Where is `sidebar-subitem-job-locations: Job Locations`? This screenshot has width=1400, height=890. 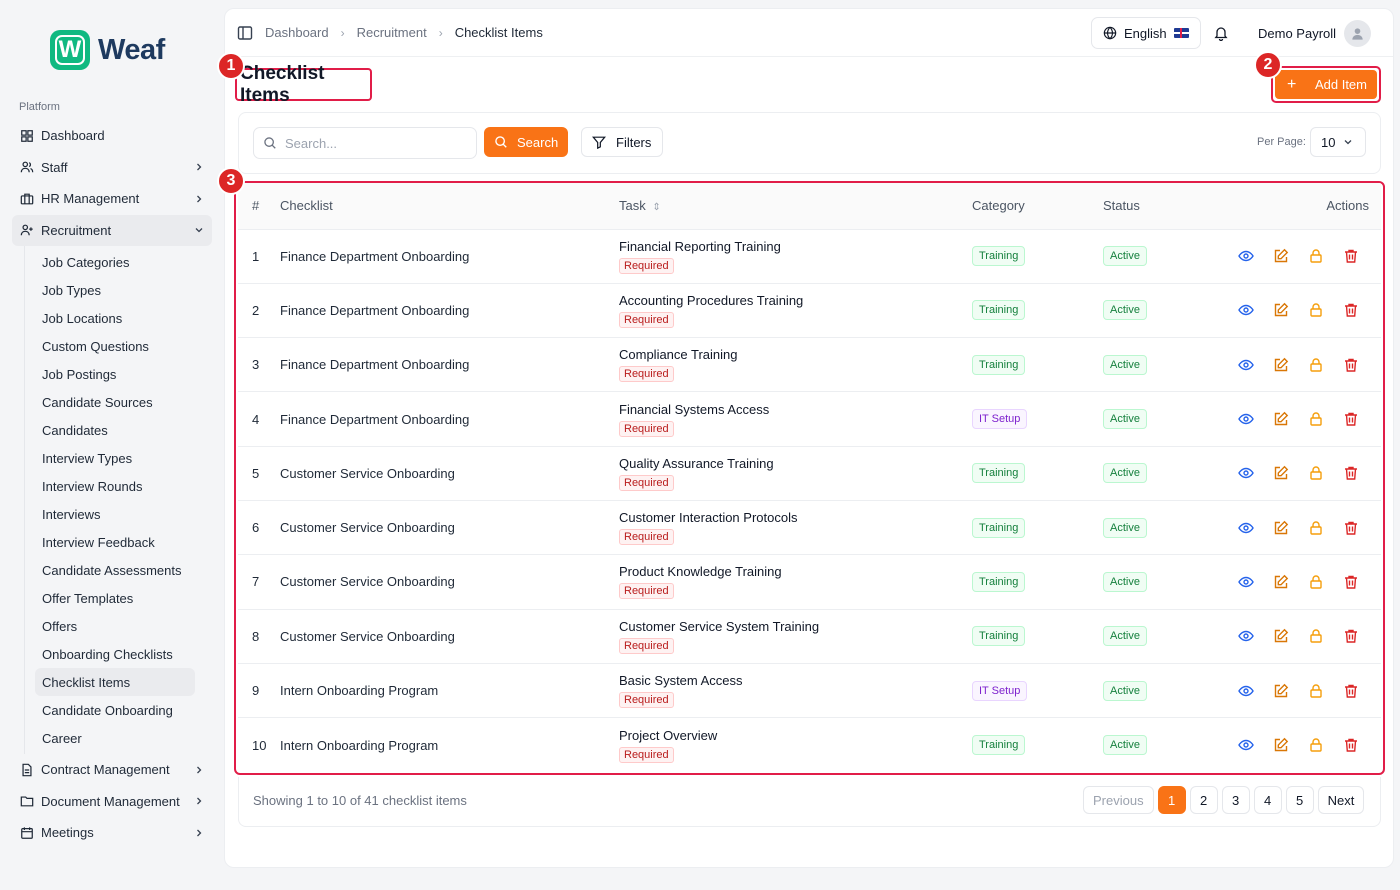
sidebar-subitem-job-locations: Job Locations is located at coordinates (115, 318).